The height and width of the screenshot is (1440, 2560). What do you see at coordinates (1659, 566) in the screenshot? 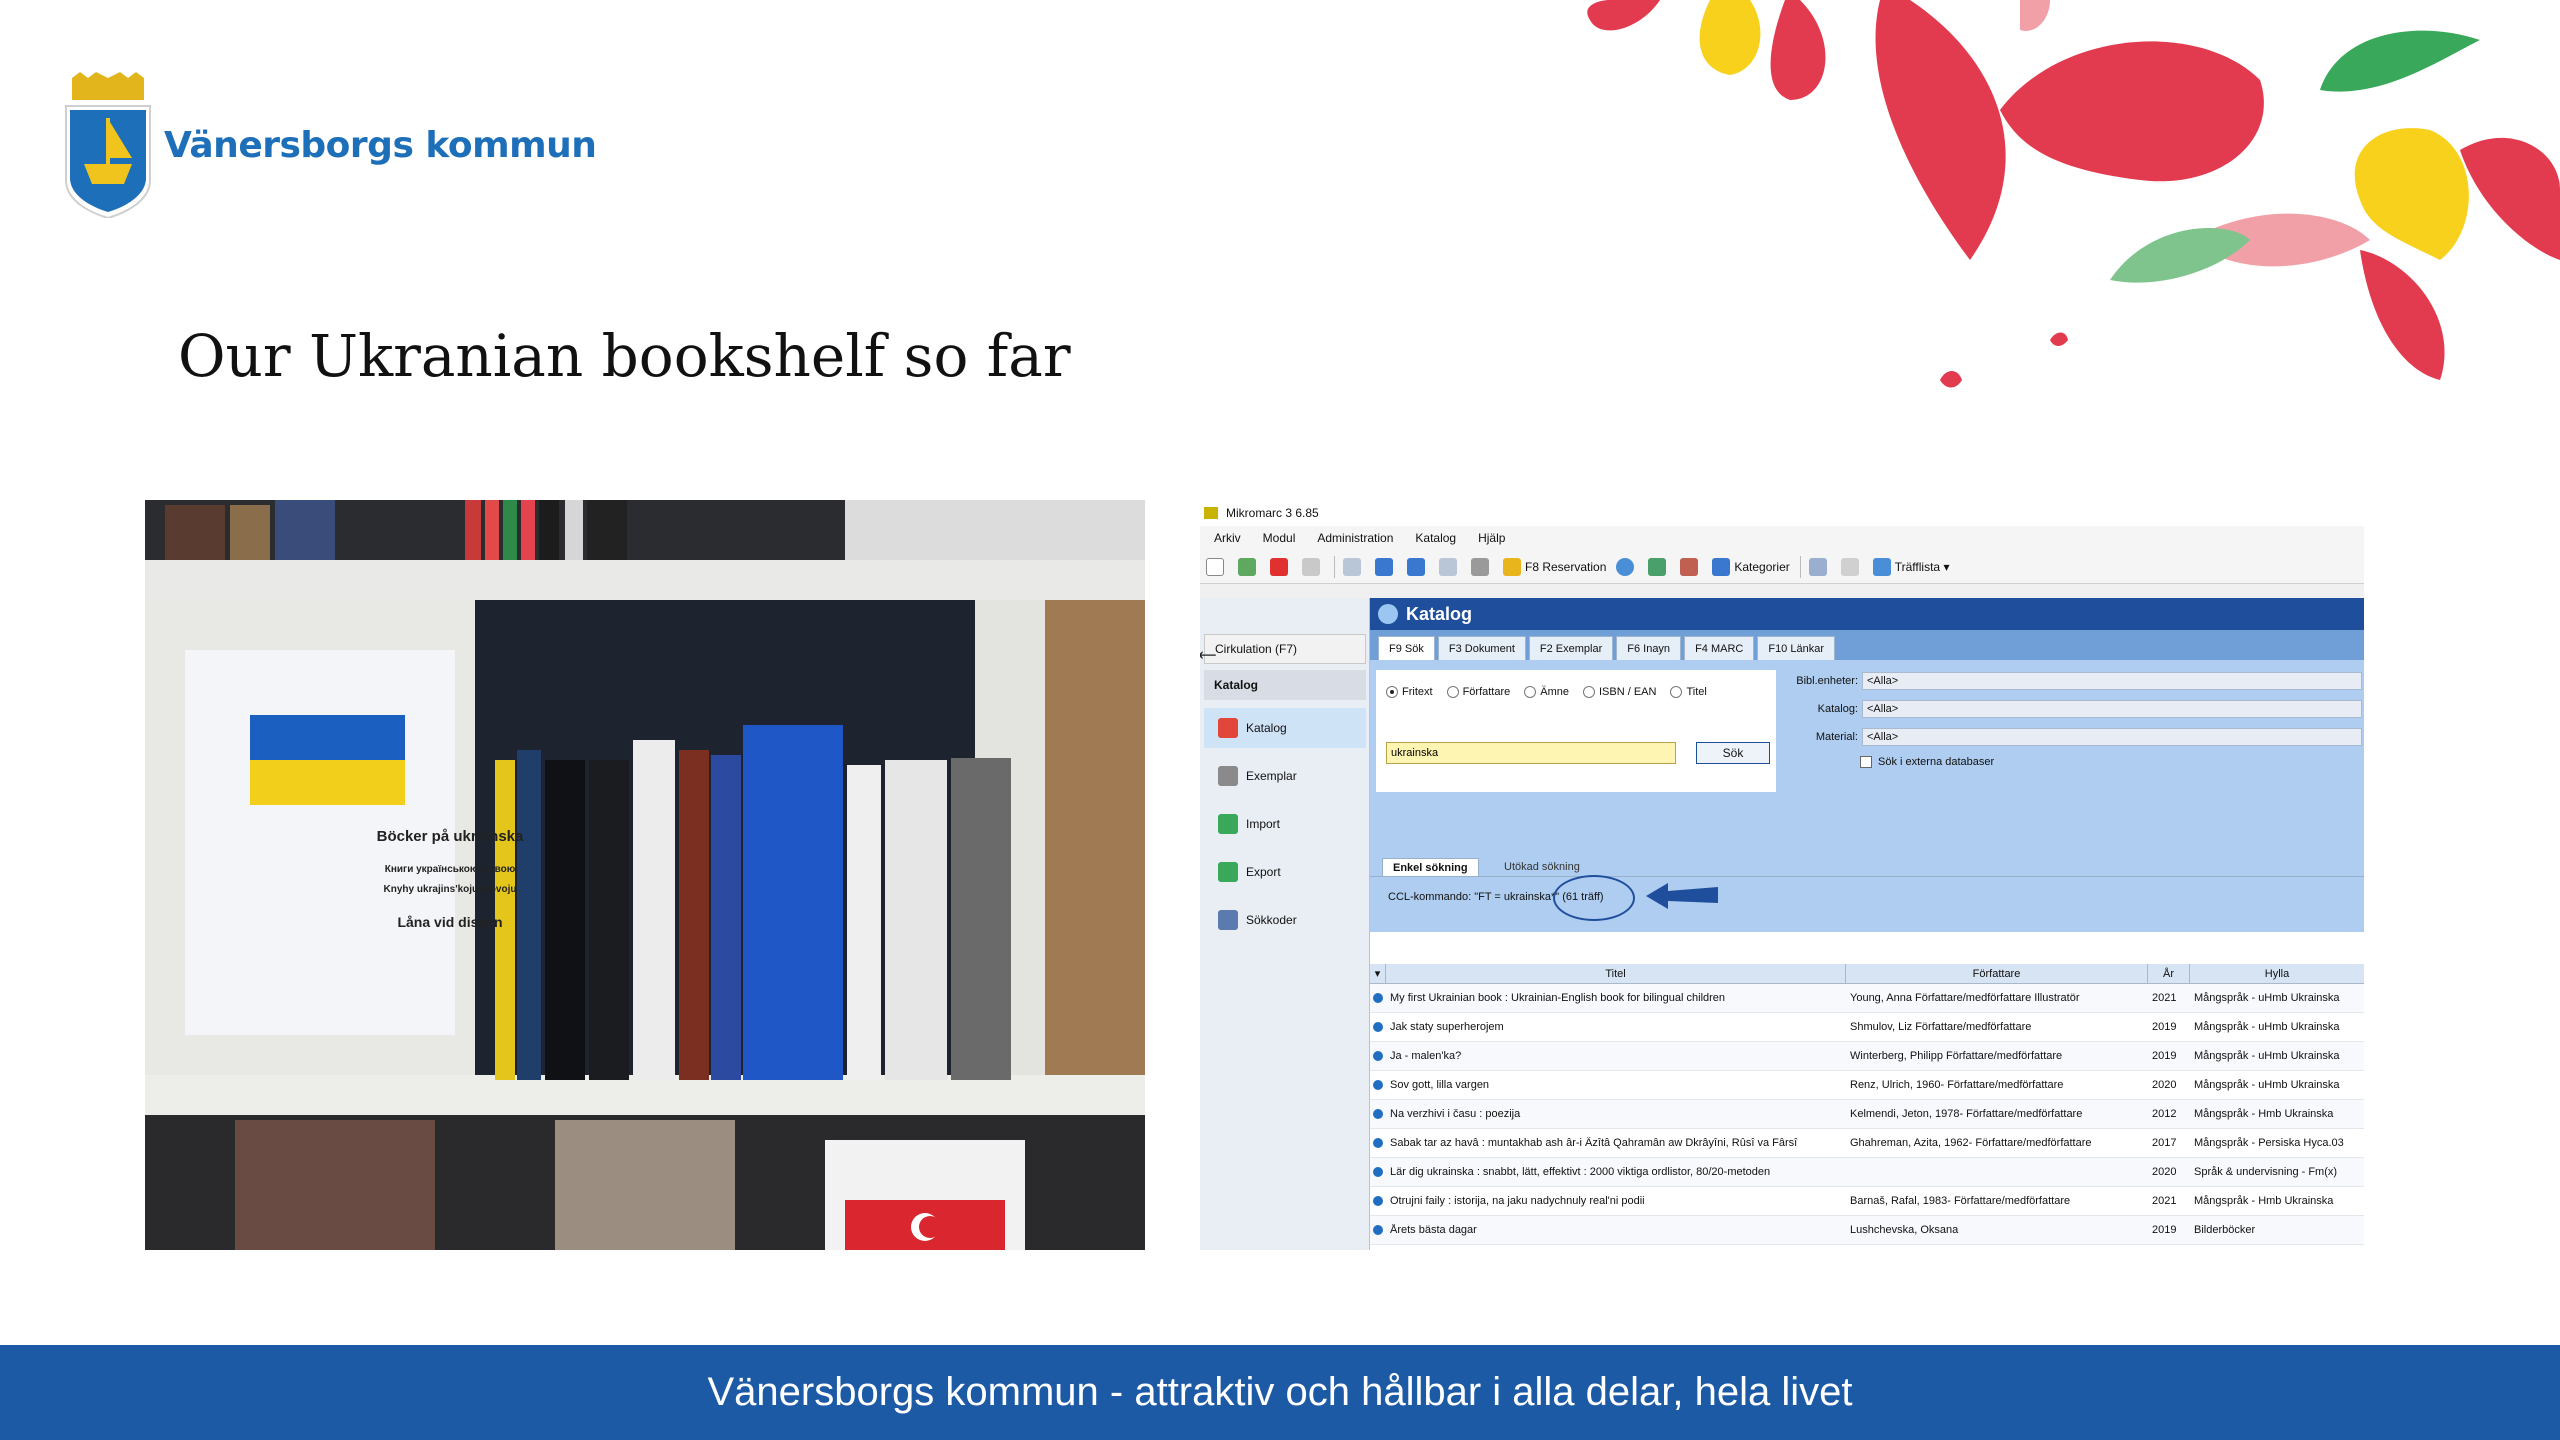
I see `bookmark-button` at bounding box center [1659, 566].